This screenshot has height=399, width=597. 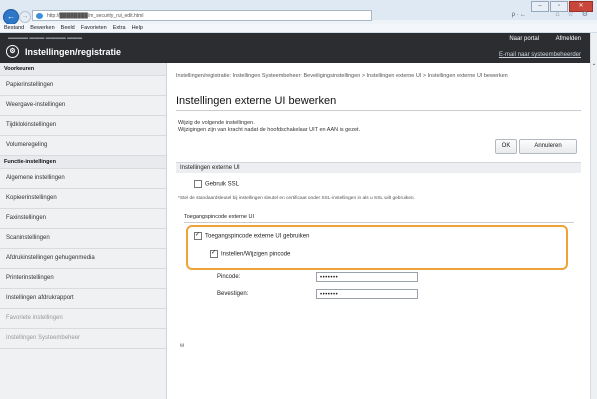 I want to click on sidebar-item-display: Weergave-instellingen, so click(x=83, y=106).